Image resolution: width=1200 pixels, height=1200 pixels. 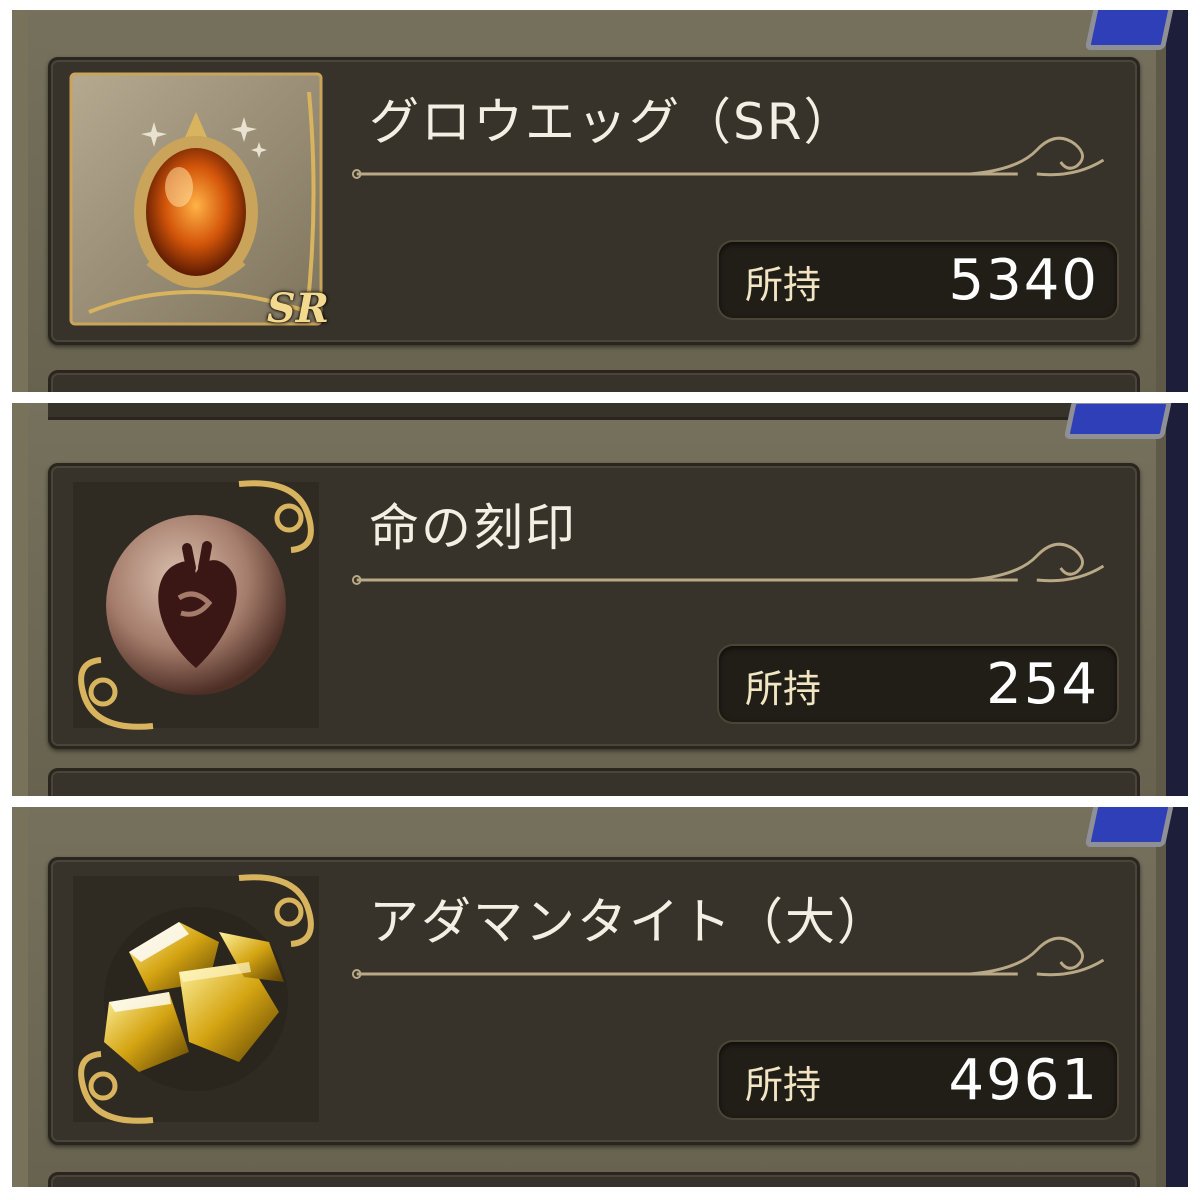 I want to click on life-seal-icon, so click(x=196, y=605).